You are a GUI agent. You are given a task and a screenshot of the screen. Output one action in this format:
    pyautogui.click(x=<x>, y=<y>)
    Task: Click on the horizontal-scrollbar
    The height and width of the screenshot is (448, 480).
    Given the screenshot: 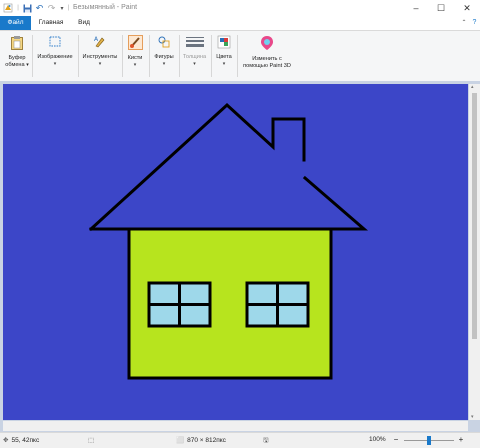 What is the action you would take?
    pyautogui.click(x=235, y=426)
    